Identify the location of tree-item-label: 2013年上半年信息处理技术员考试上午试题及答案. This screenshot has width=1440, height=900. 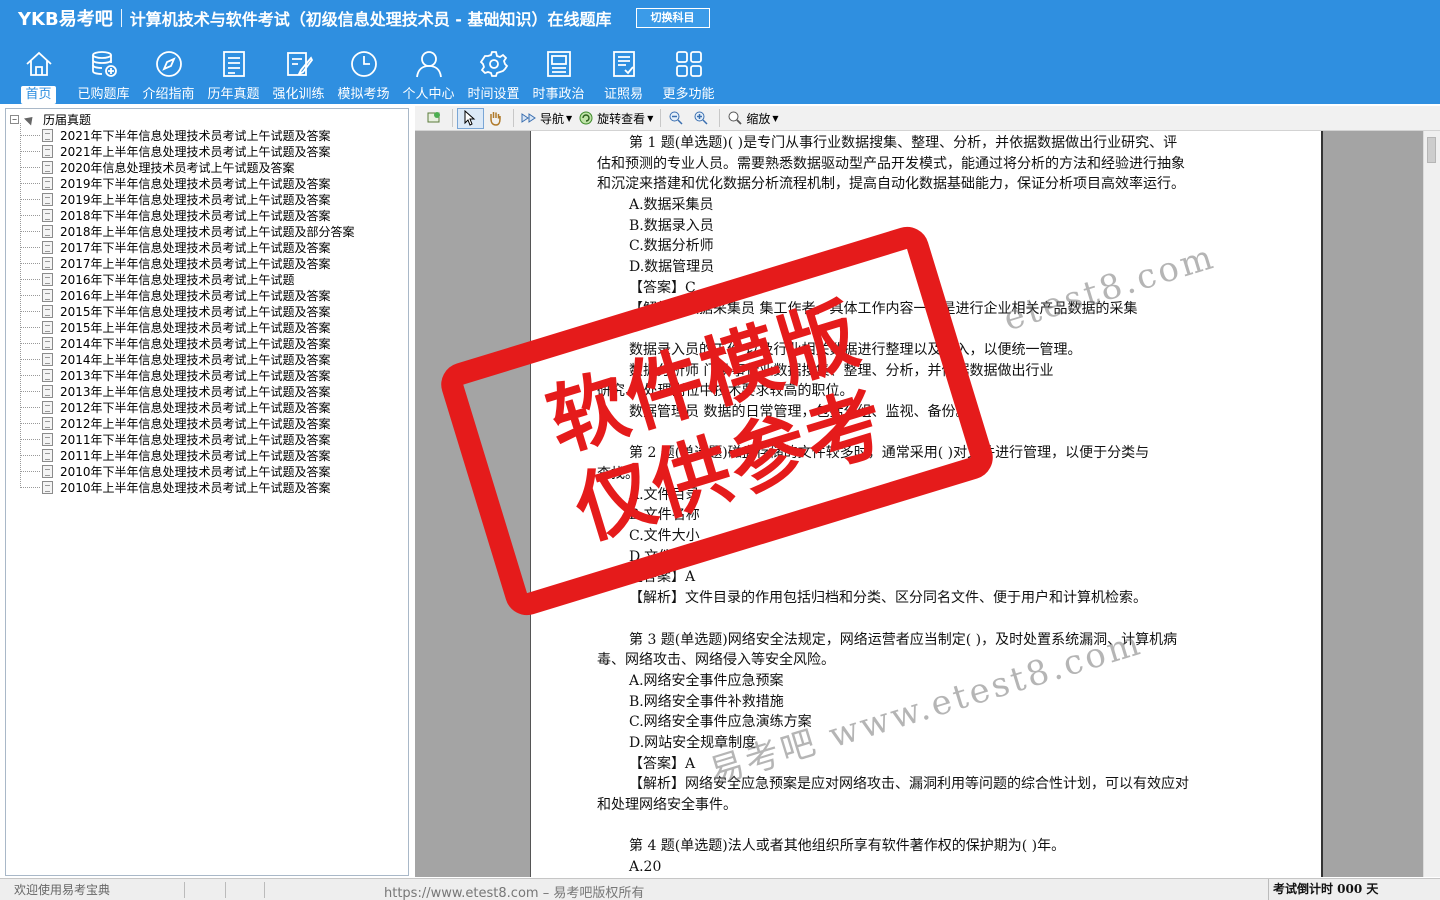
(195, 391).